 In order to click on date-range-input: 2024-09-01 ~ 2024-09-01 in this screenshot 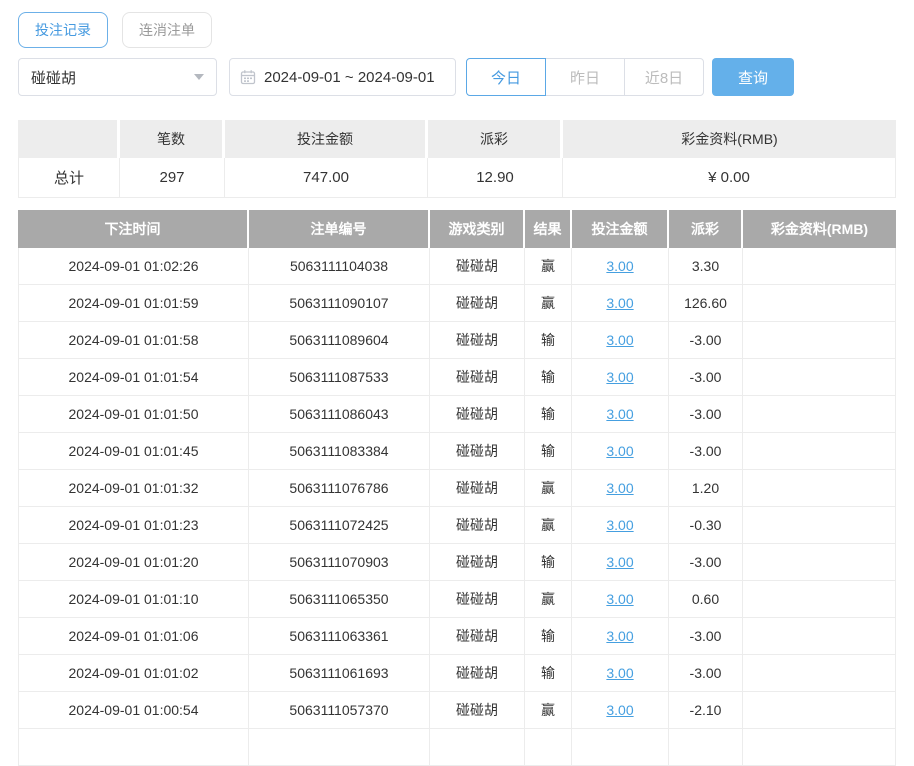, I will do `click(342, 77)`.